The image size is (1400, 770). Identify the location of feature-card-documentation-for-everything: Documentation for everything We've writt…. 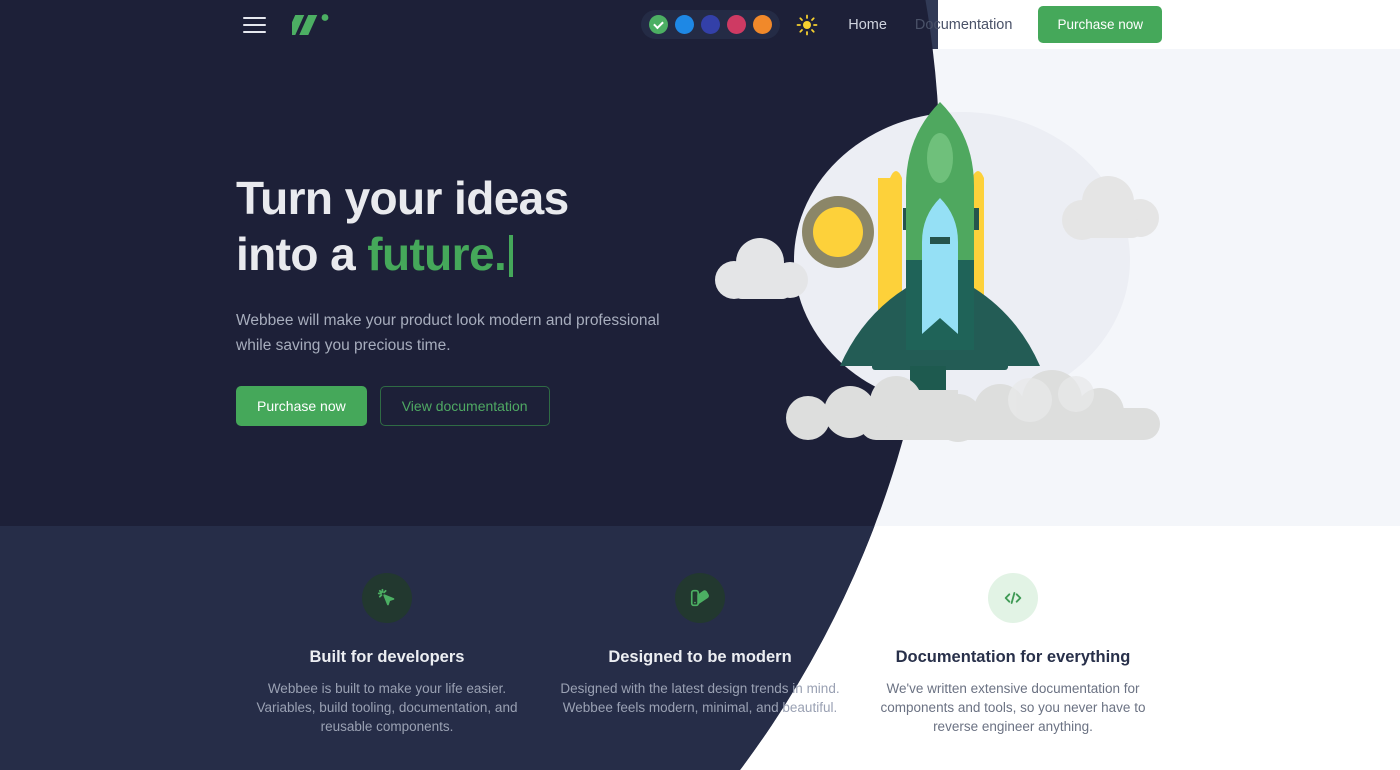
(1013, 648).